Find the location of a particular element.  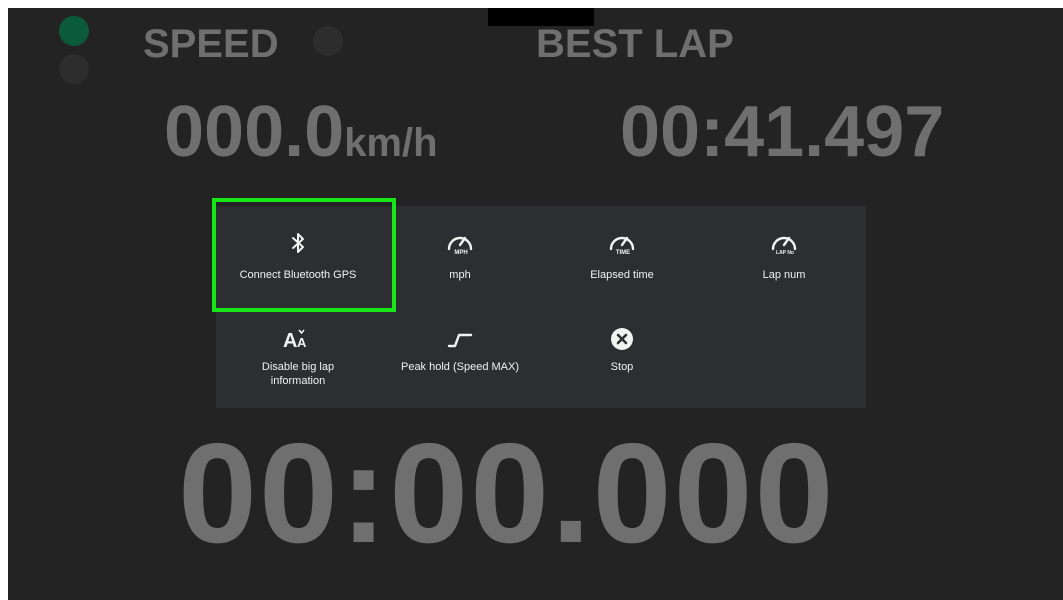

menu-item-lap-num: LAP No Lap num is located at coordinates (784, 254).